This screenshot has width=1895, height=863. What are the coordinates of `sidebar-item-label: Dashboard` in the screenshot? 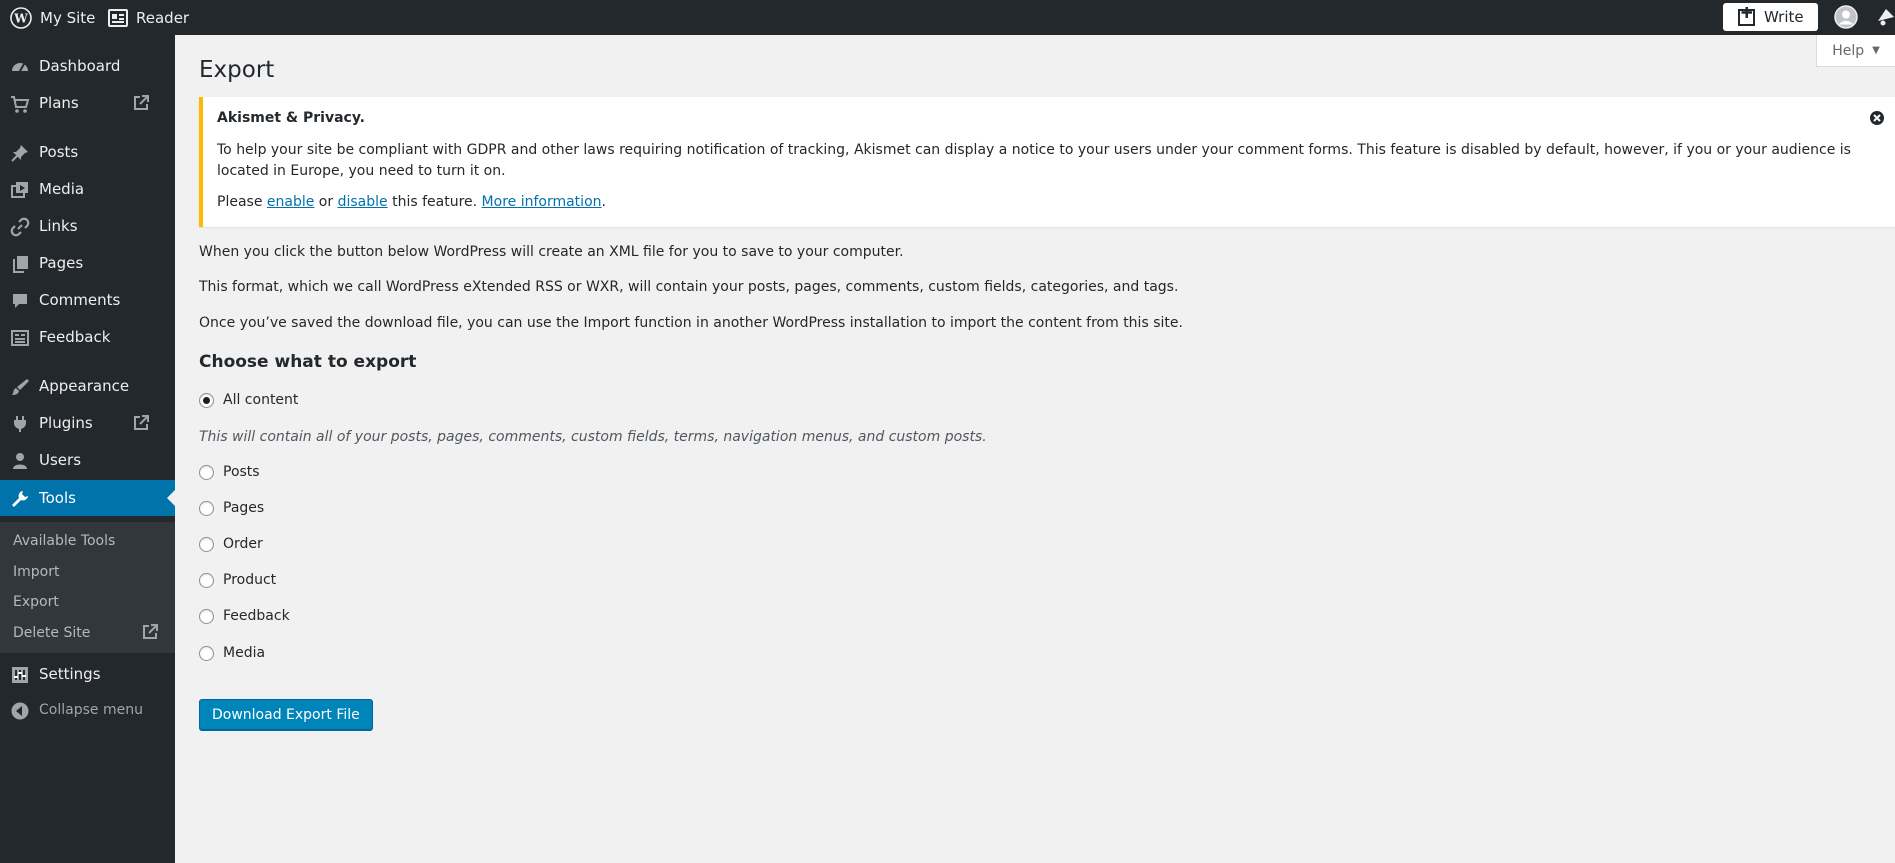 It's located at (80, 66).